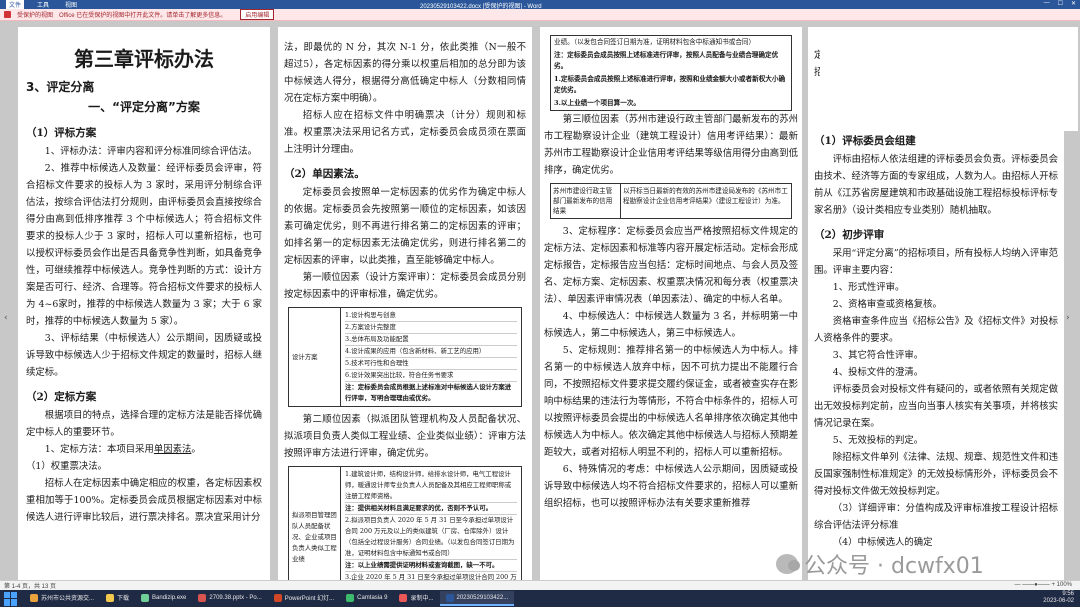  Describe the element at coordinates (431, 566) in the screenshot. I see `table-row: 注：以上业绩需提供证明材料或查询截图，缺一不可。` at that location.